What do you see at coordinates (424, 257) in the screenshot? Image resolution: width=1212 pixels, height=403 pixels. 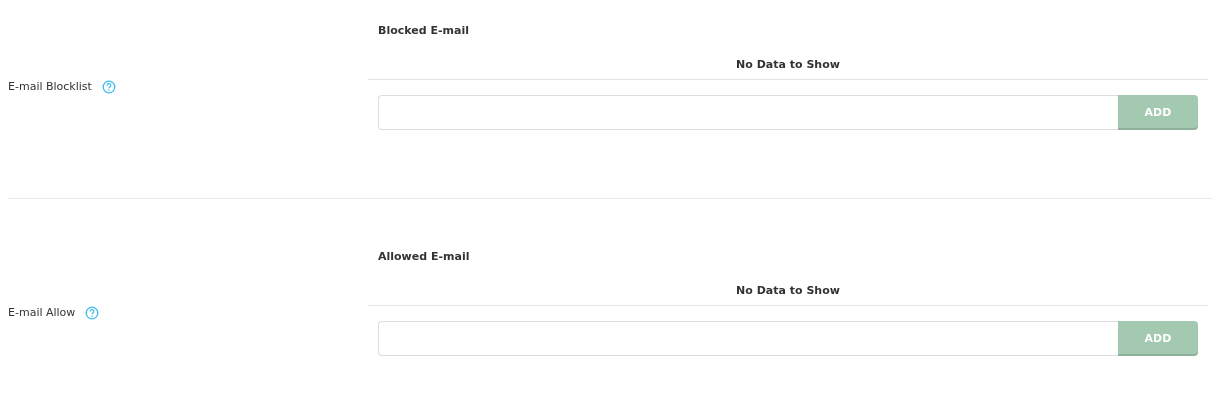 I see `list-header: Allowed E-mail` at bounding box center [424, 257].